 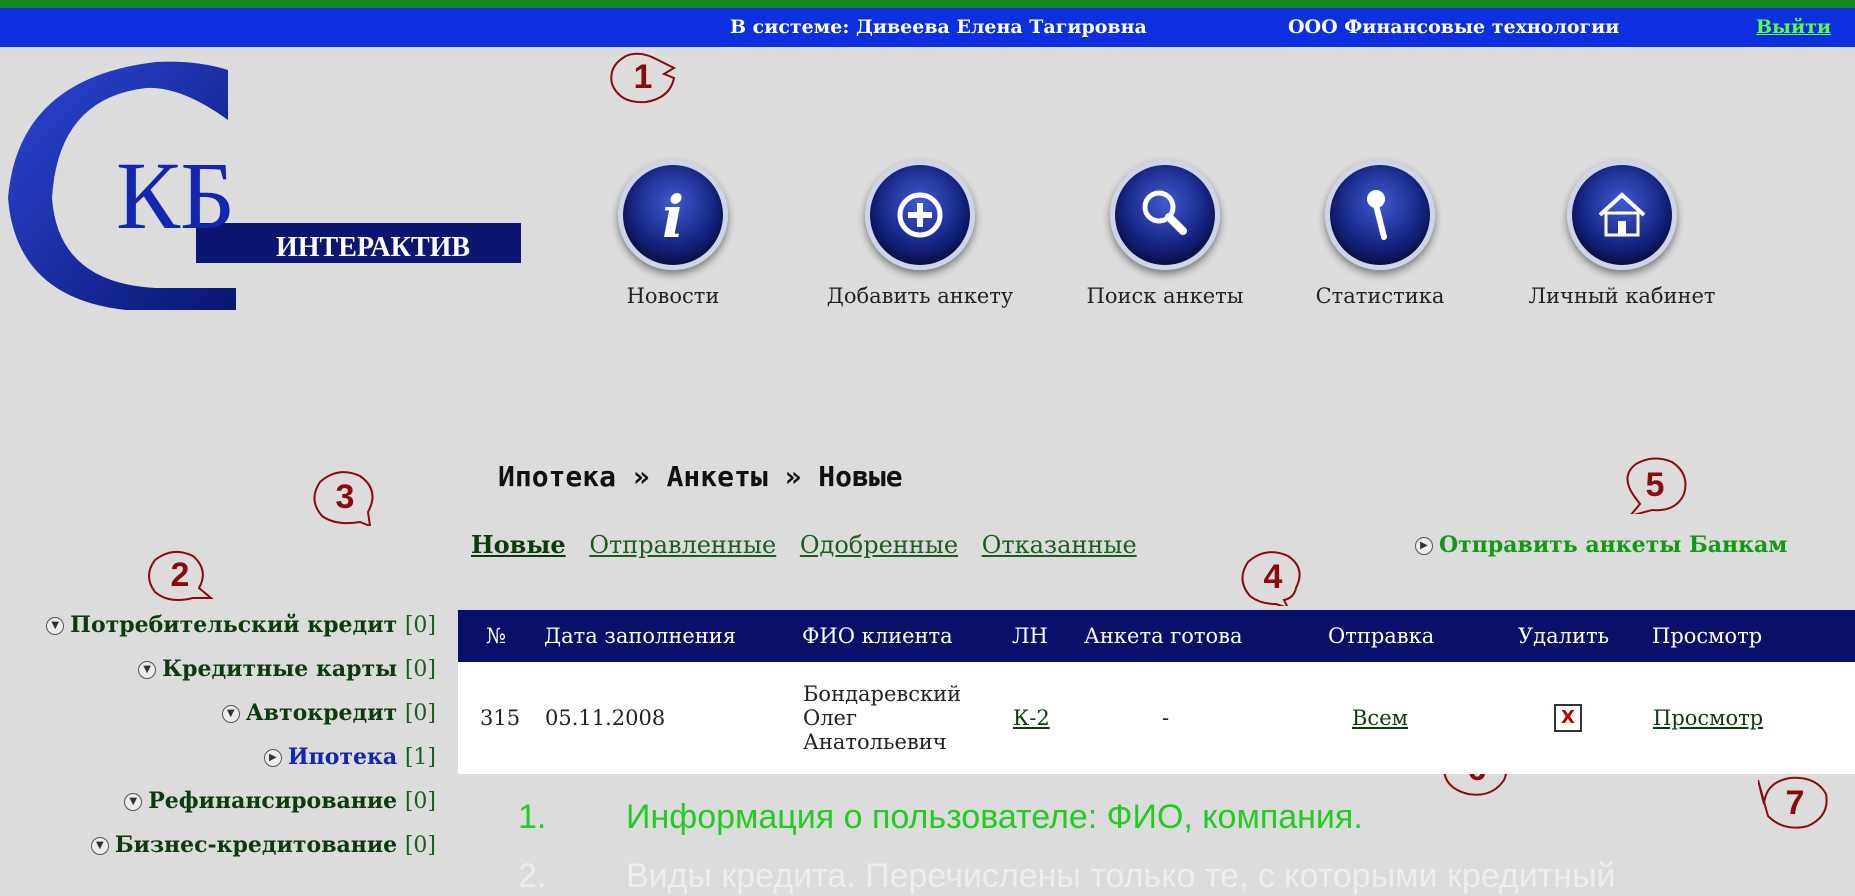 I want to click on nav-news-label: Новости, so click(x=673, y=296).